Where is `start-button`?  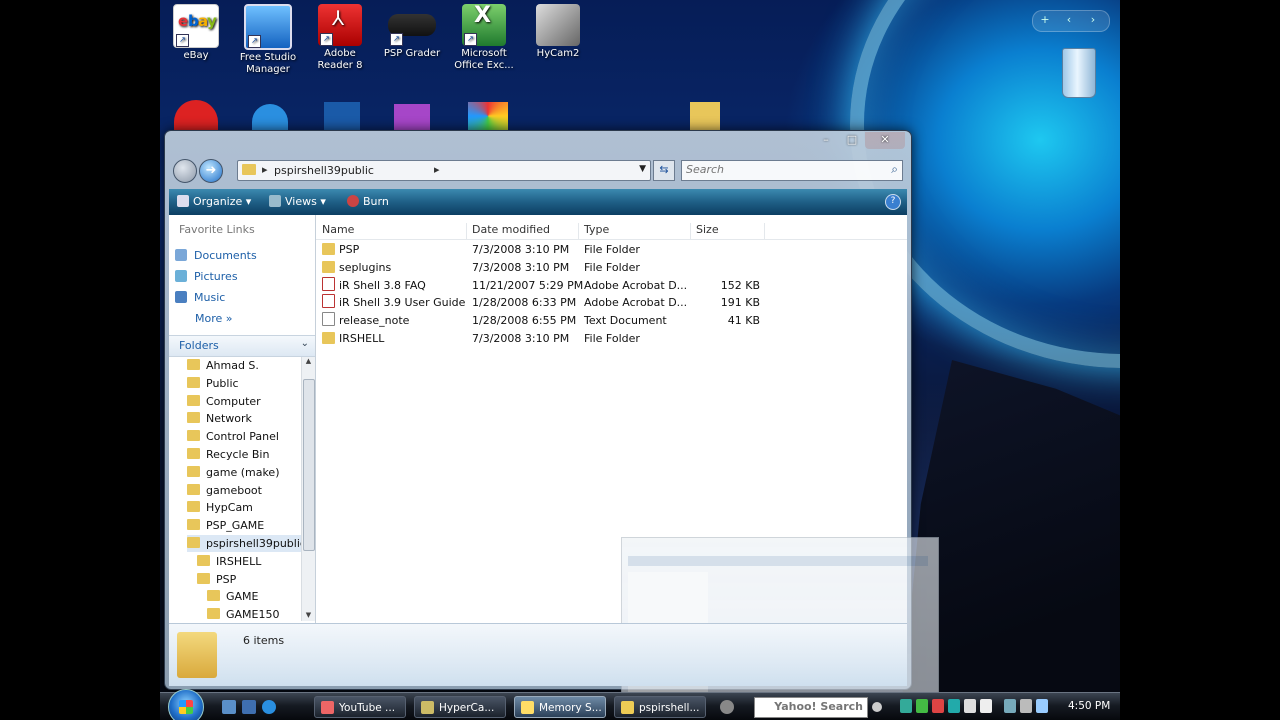 start-button is located at coordinates (186, 704).